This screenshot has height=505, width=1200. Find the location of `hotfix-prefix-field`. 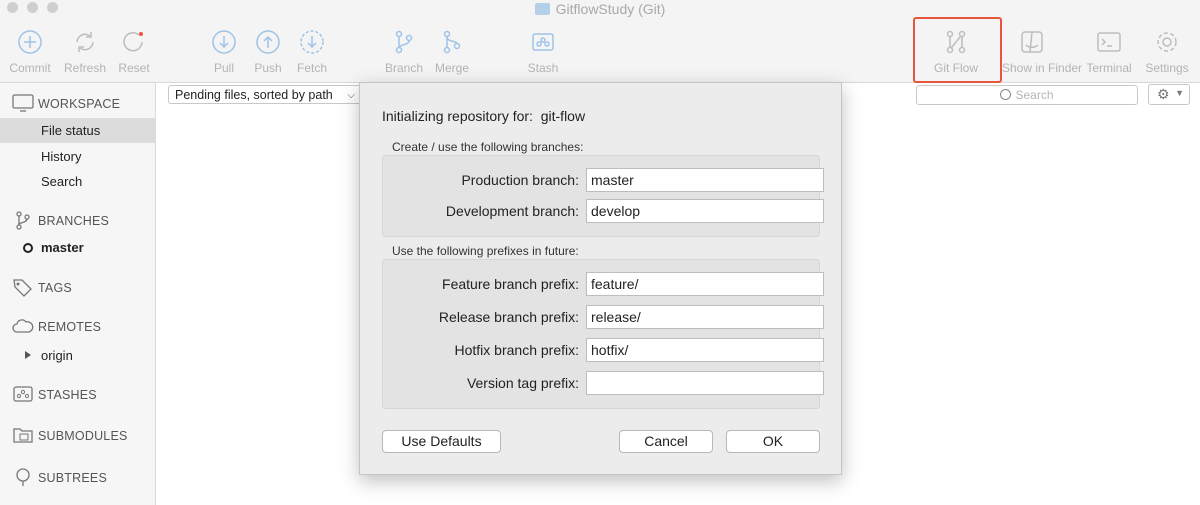

hotfix-prefix-field is located at coordinates (705, 350).